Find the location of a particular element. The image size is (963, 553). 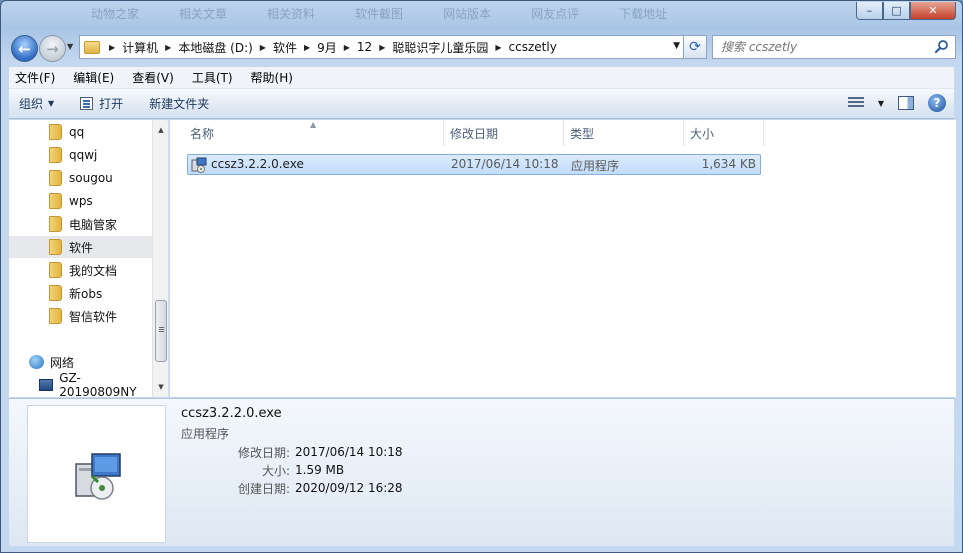

tree-item-new-obs: 新obs is located at coordinates (80, 293).